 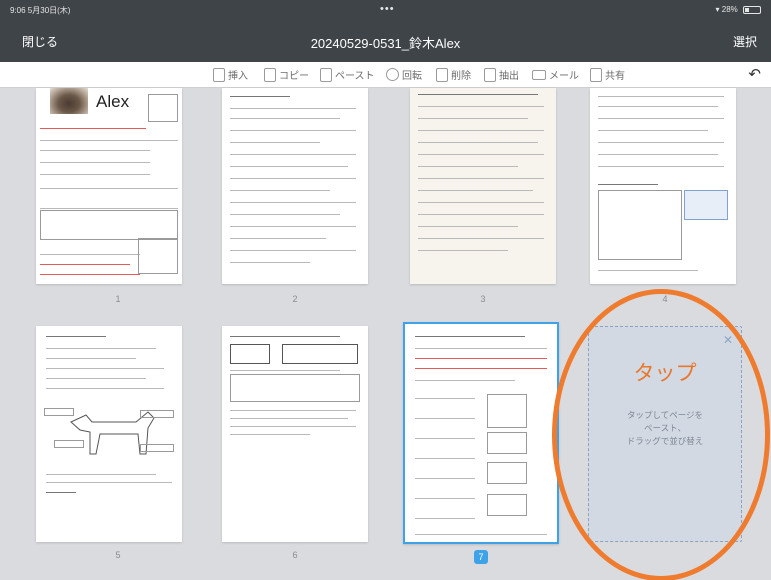 I want to click on delete-button: 削除, so click(x=453, y=74).